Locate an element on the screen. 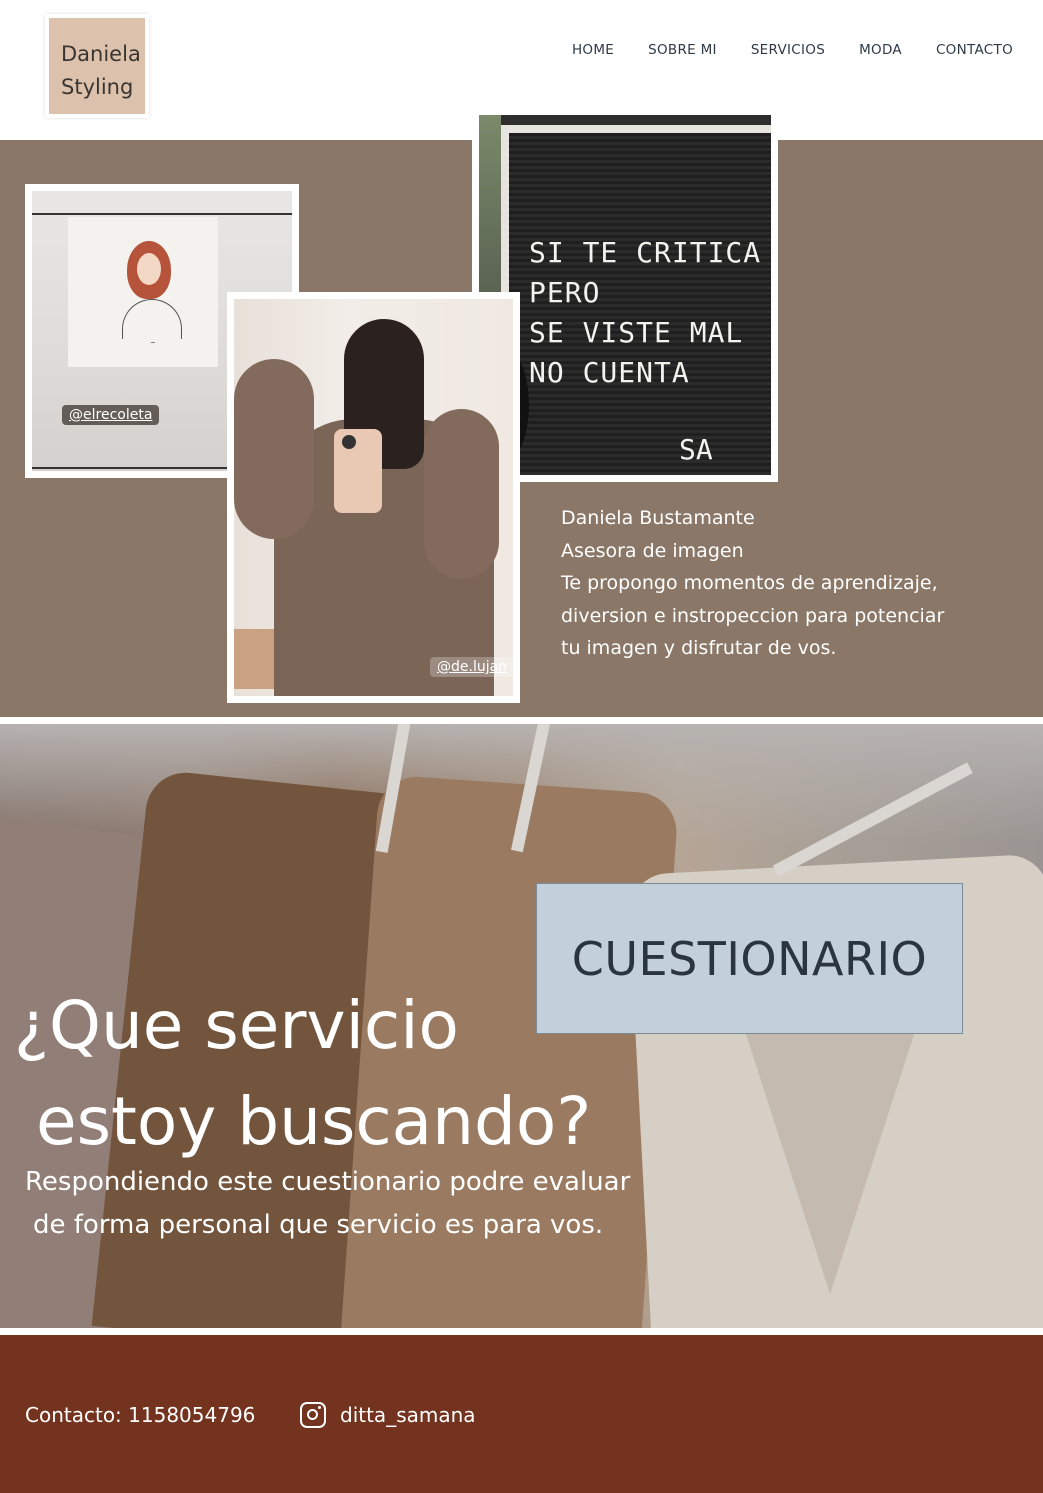 The height and width of the screenshot is (1493, 1043). photo-tag-delujan: @de.lujan is located at coordinates (471, 667).